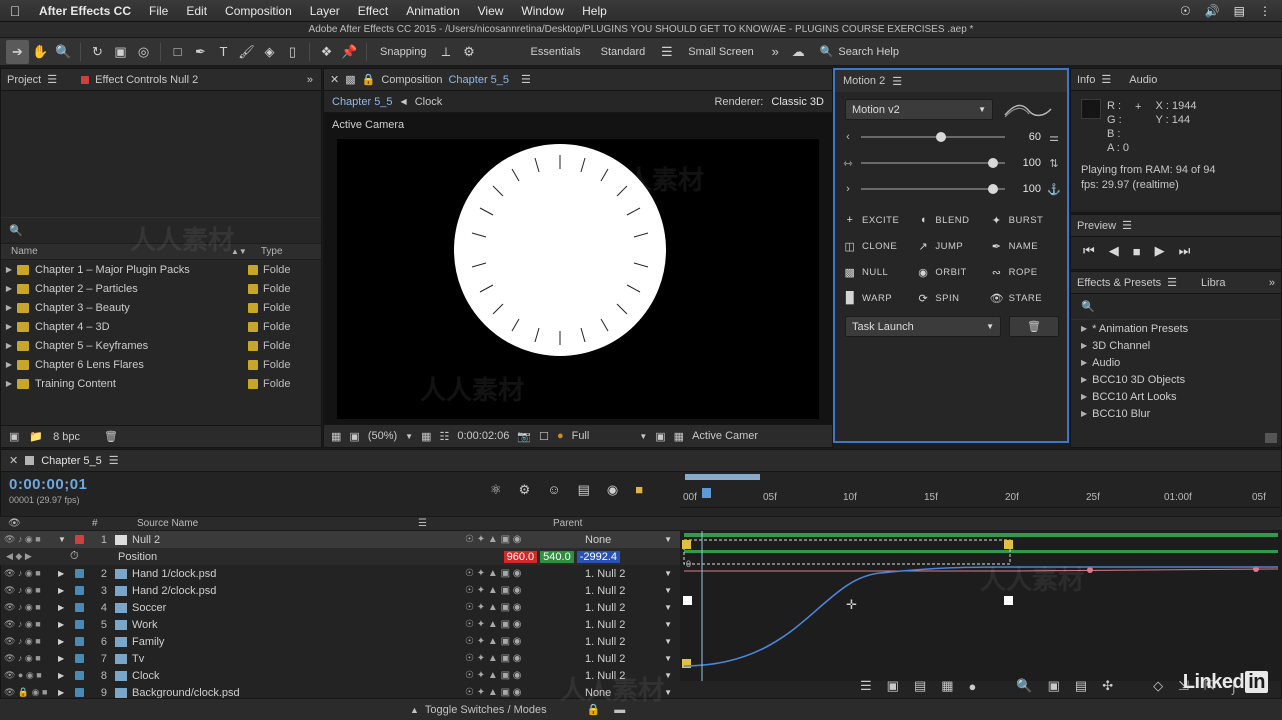  What do you see at coordinates (923, 326) in the screenshot?
I see `task-launch-select: Task Launch ▼` at bounding box center [923, 326].